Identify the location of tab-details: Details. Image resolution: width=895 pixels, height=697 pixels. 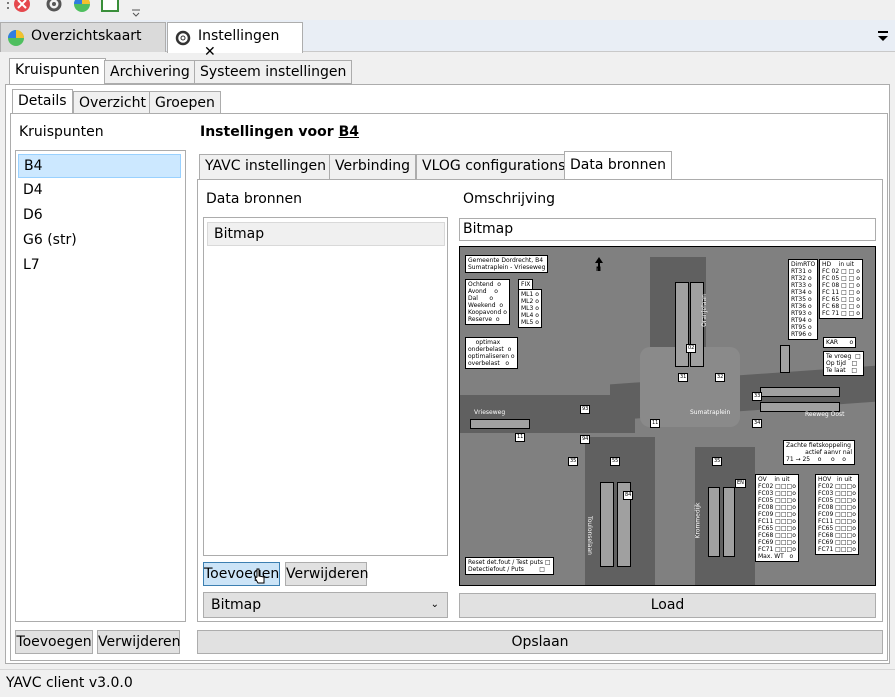
(42, 101).